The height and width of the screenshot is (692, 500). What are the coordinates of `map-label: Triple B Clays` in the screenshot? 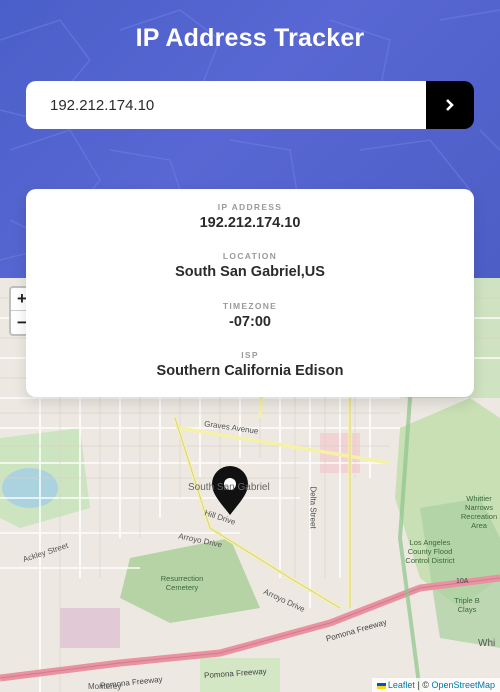 It's located at (467, 605).